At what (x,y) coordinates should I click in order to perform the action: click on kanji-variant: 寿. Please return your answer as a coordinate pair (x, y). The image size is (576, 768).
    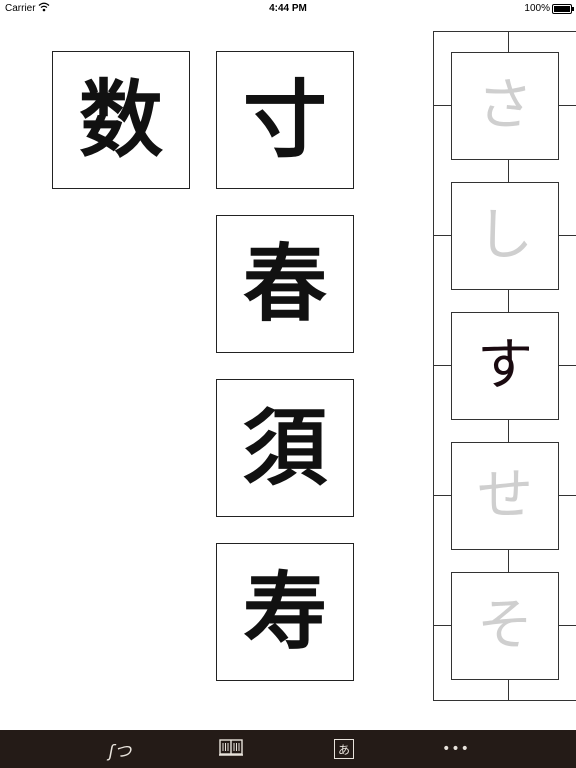
    Looking at the image, I should click on (284, 611).